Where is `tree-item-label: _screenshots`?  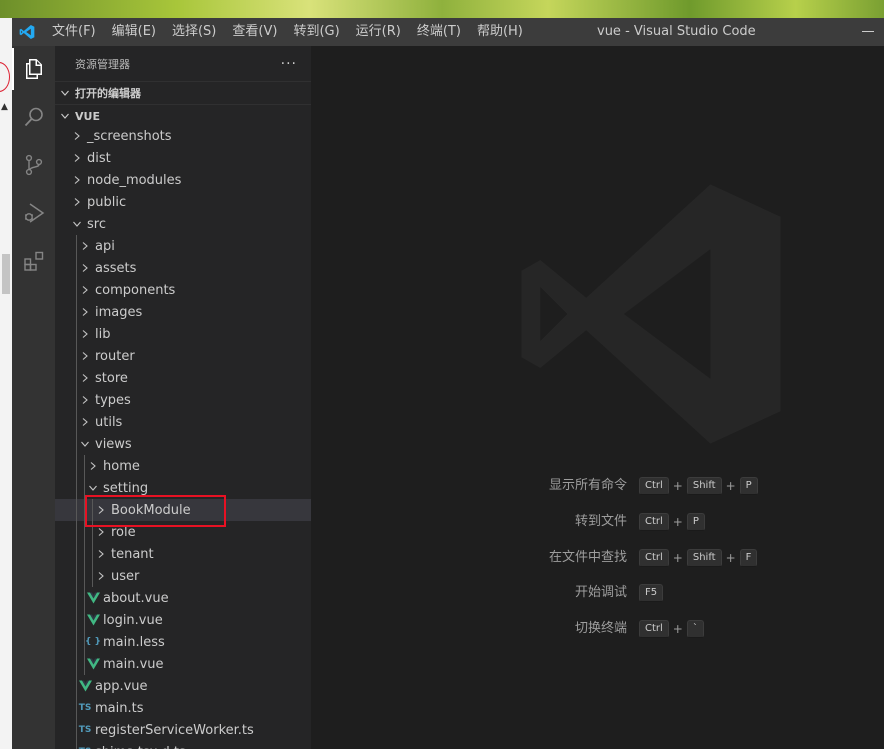 tree-item-label: _screenshots is located at coordinates (129, 136).